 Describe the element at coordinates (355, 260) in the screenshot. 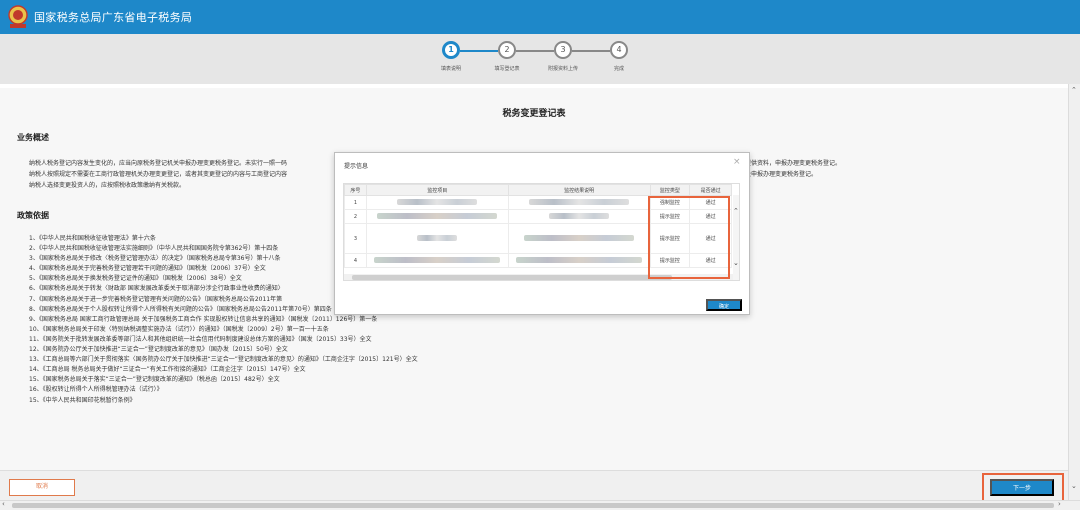

I see `row-number: 4` at that location.